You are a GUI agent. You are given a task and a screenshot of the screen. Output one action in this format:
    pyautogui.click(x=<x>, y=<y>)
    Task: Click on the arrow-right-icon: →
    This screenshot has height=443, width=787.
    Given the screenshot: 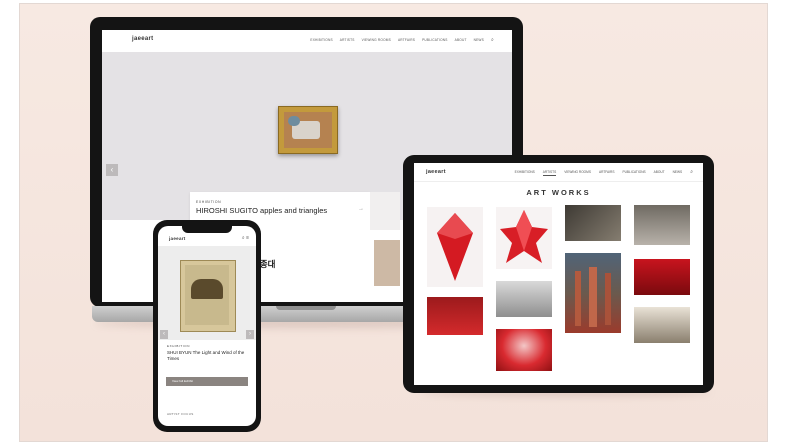 What is the action you would take?
    pyautogui.click(x=361, y=209)
    